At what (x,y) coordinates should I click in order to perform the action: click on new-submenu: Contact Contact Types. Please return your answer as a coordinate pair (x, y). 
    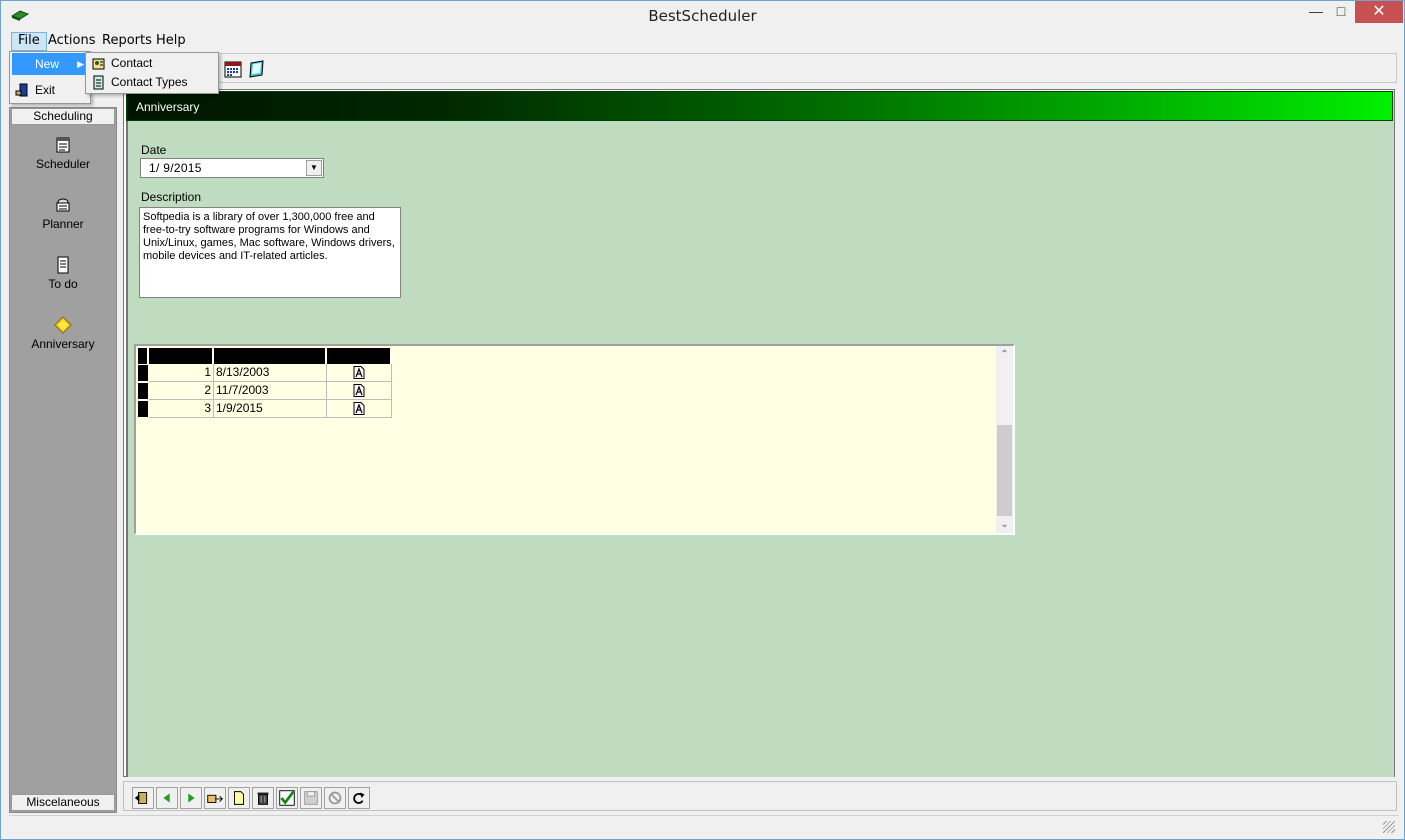
    Looking at the image, I should click on (152, 73).